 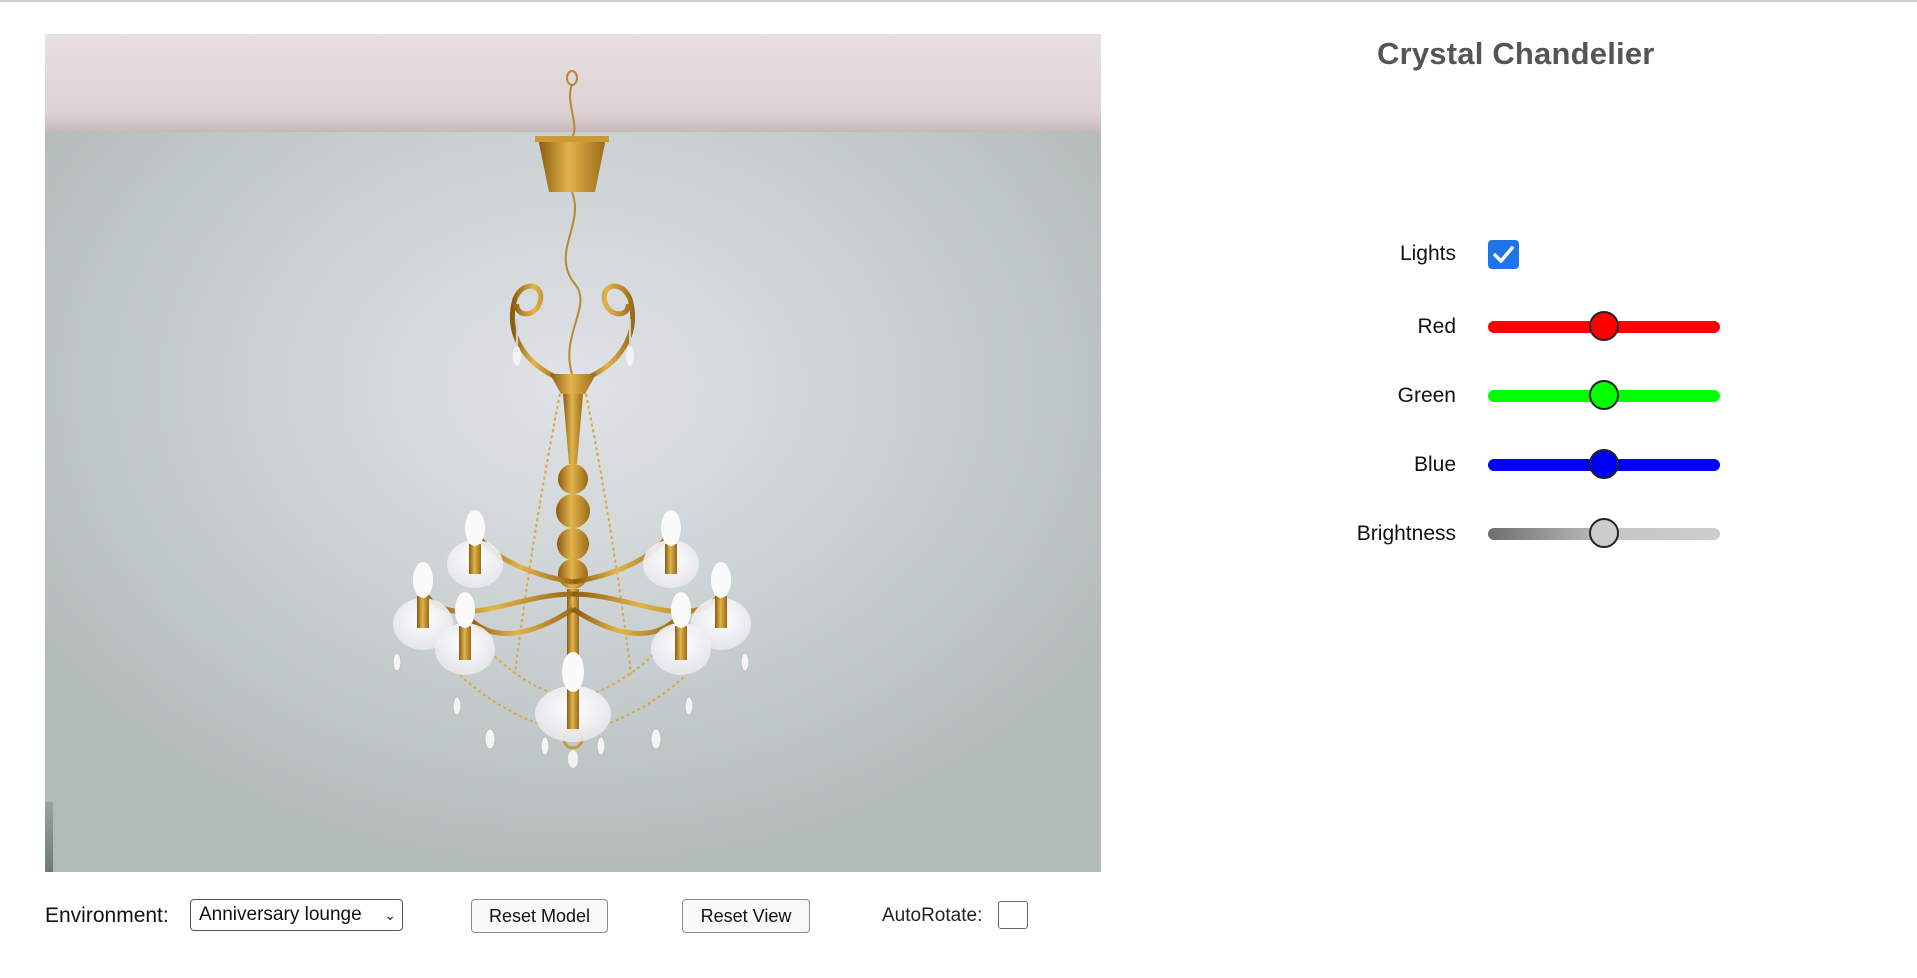 I want to click on chandelier-model, so click(x=571, y=419).